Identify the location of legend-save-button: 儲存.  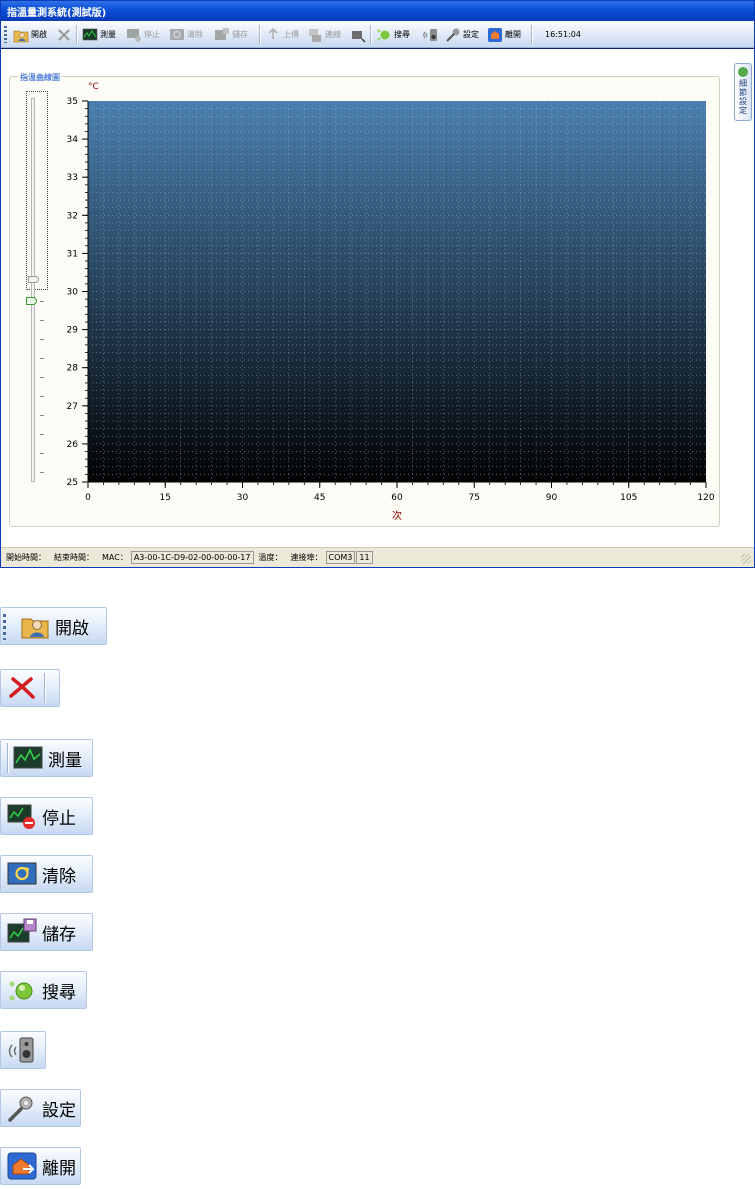
(46, 932).